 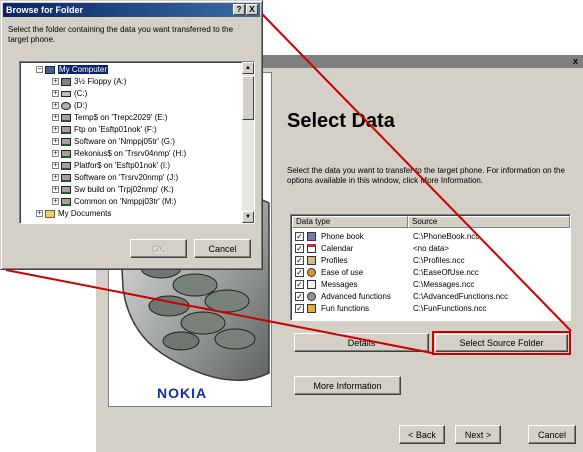 I want to click on data-source-path: C:\FunFunctions.ncc, so click(x=450, y=308).